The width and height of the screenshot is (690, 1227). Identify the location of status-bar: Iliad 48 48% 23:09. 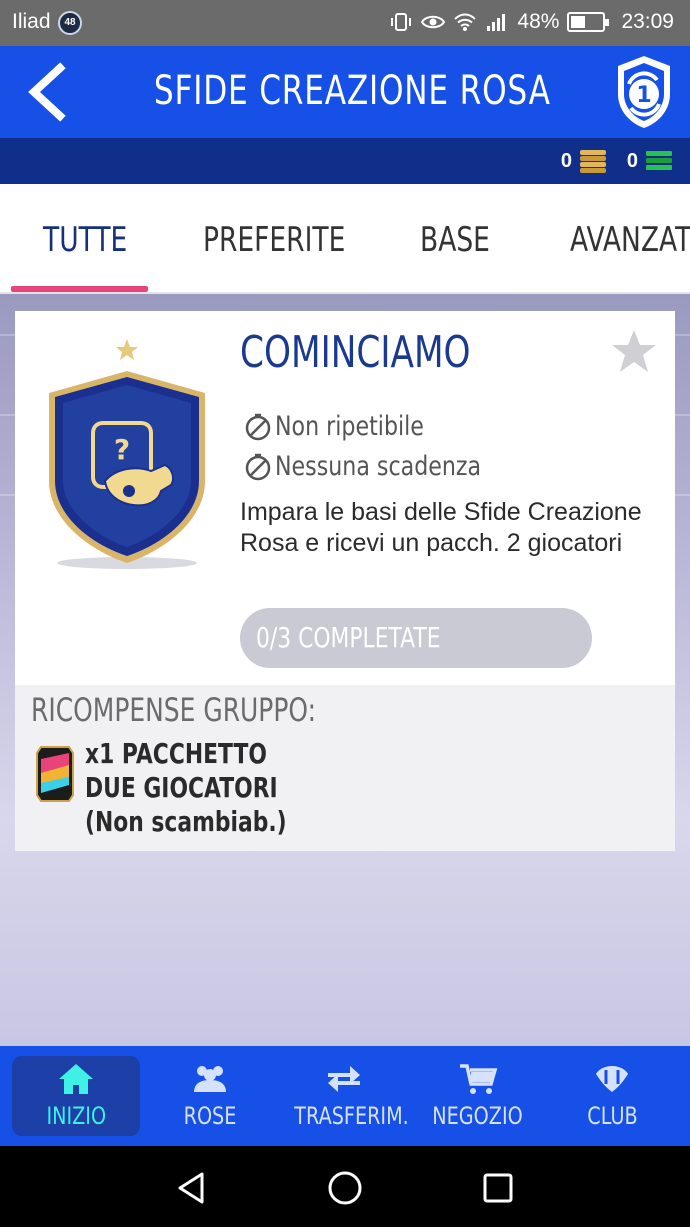
(345, 23).